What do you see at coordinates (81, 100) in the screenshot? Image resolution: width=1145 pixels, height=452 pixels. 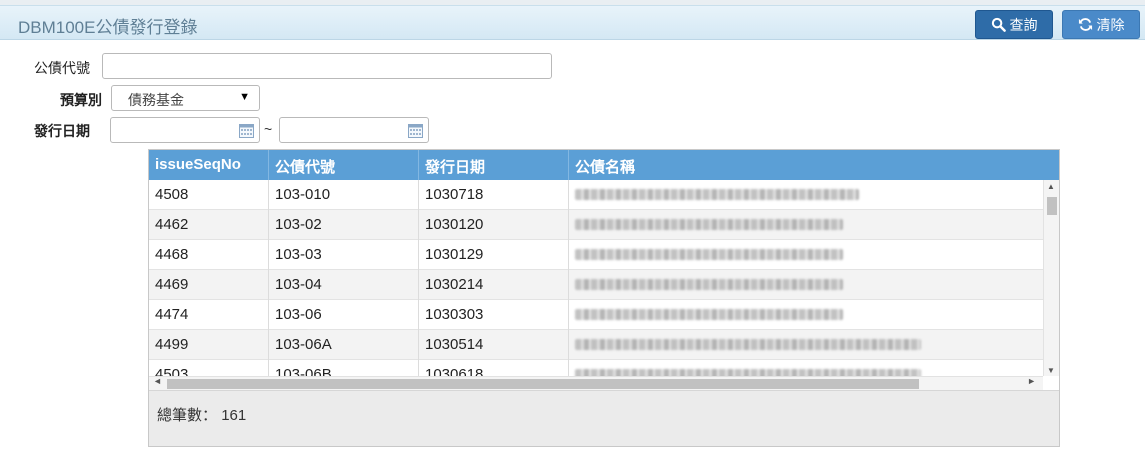 I see `budget-label: 預算別` at bounding box center [81, 100].